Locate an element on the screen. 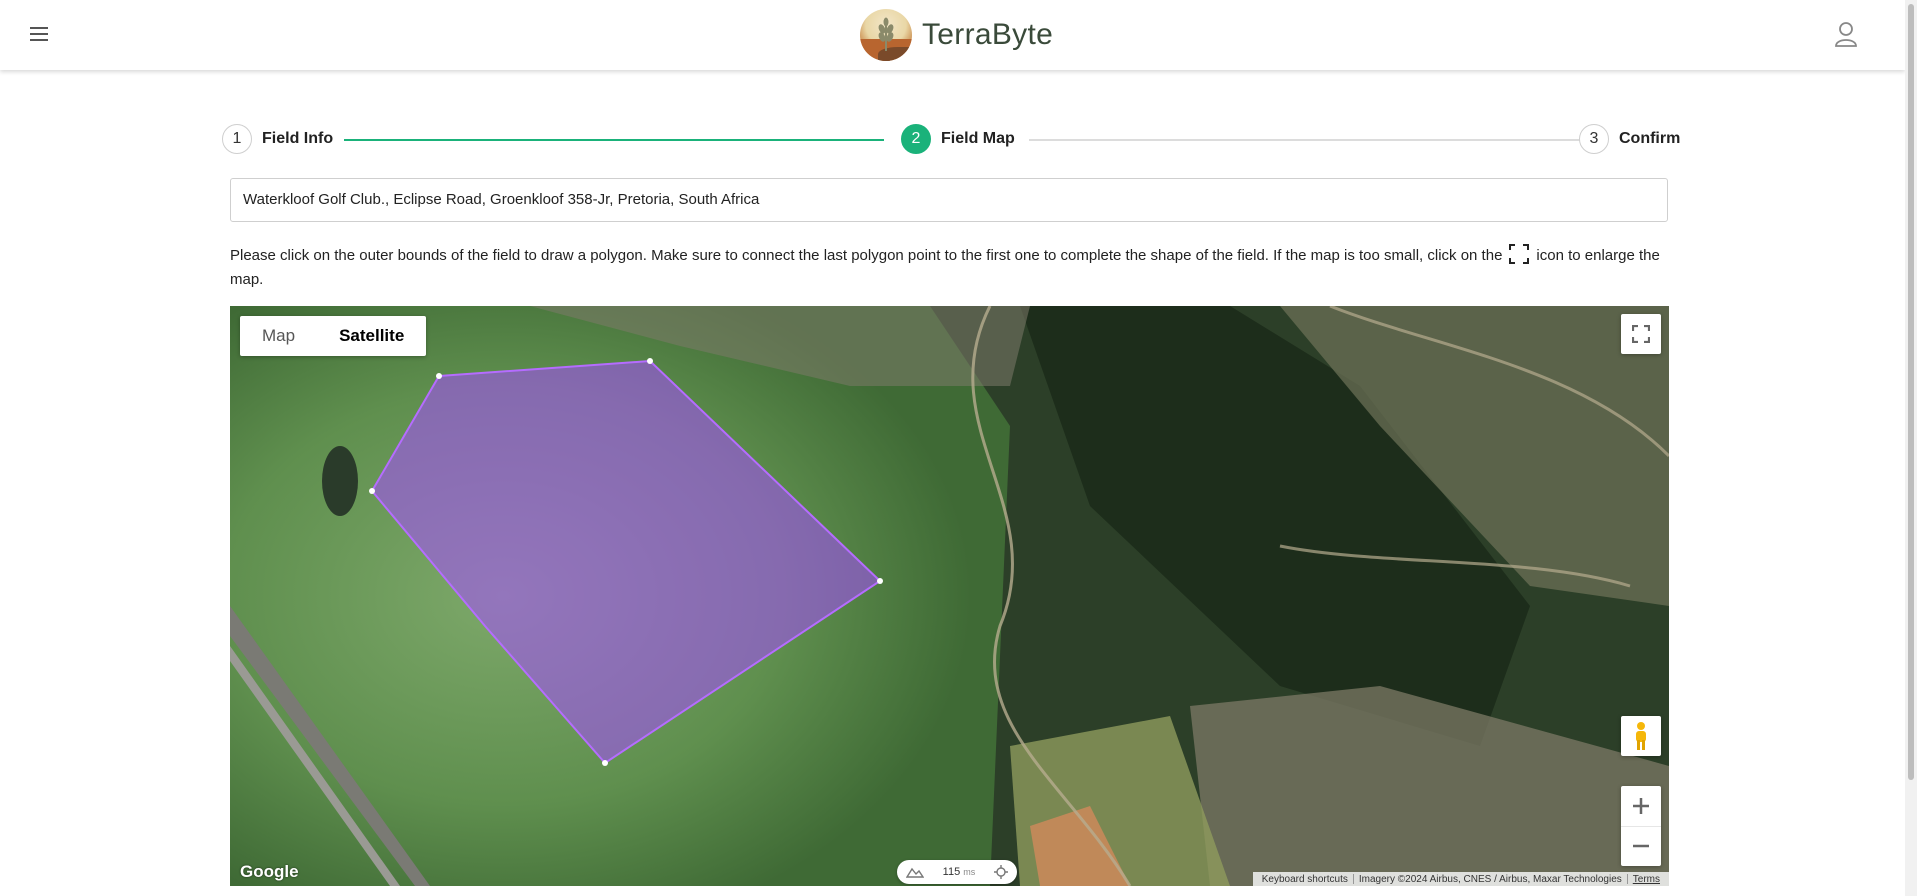 This screenshot has width=1917, height=896. stepper-connector-completed is located at coordinates (614, 140).